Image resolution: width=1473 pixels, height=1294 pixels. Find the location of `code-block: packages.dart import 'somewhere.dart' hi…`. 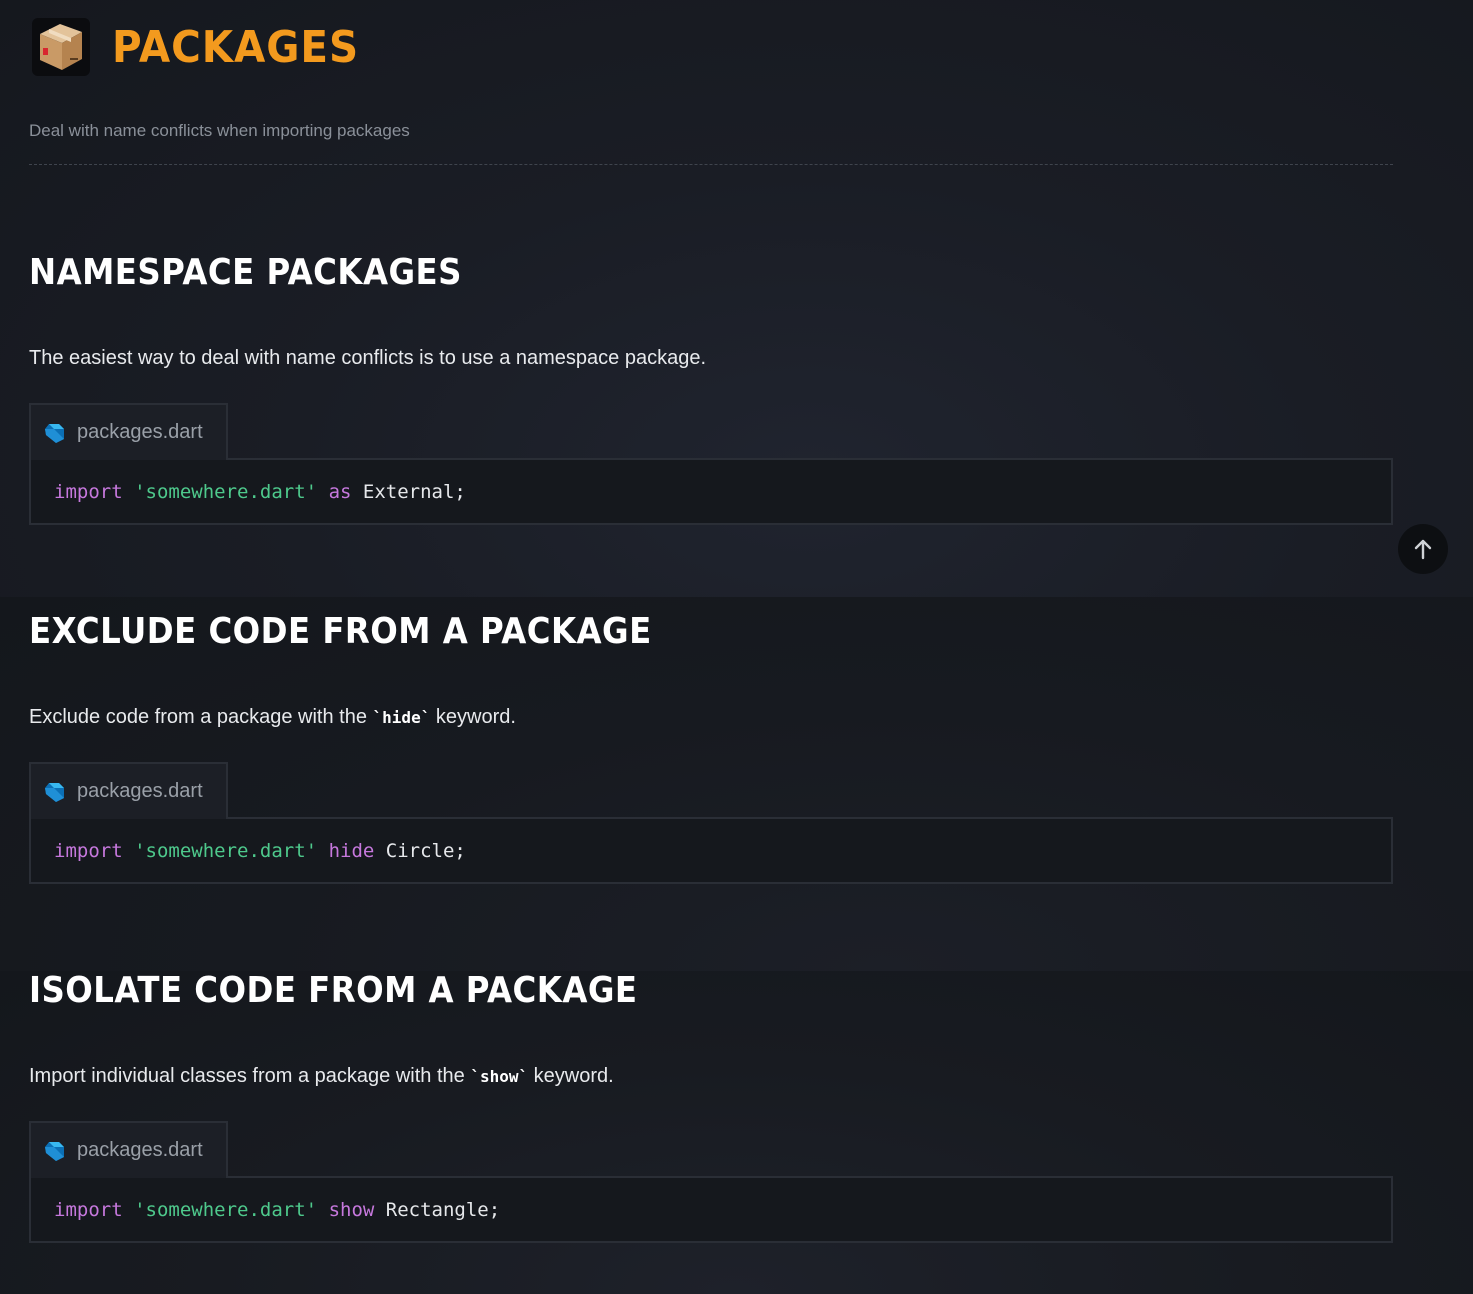

code-block: packages.dart import 'somewhere.dart' hi… is located at coordinates (711, 823).